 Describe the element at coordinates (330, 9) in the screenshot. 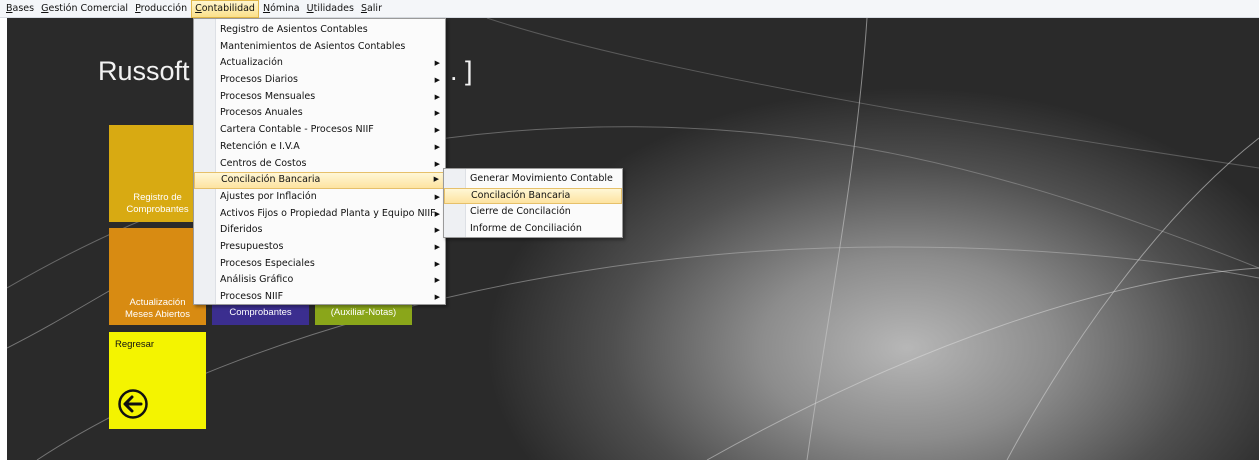

I see `menubar-item-utilidades: Utilidades` at that location.